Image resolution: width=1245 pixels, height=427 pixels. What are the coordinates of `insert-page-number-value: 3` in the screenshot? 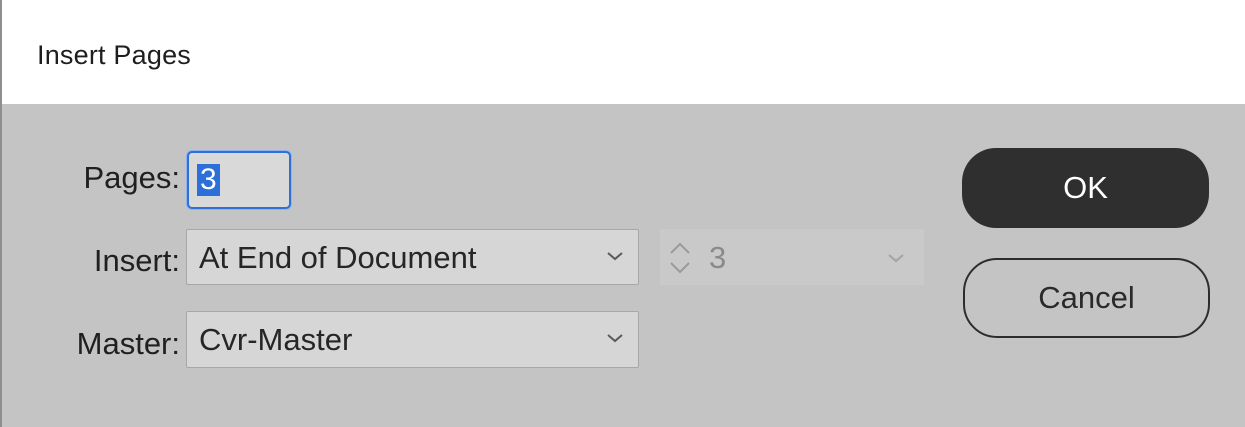 It's located at (718, 257).